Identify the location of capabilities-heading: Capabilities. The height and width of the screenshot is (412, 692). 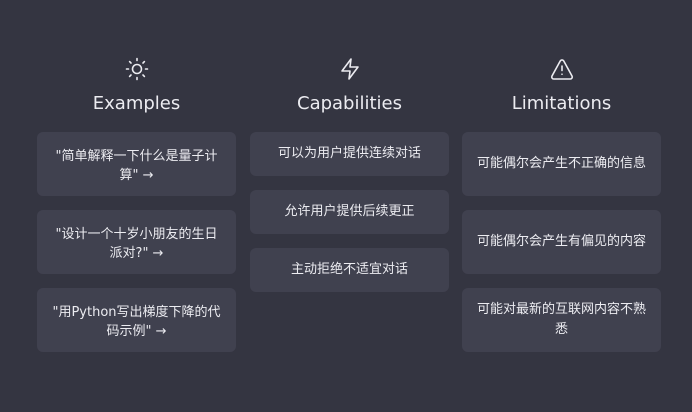
(349, 103).